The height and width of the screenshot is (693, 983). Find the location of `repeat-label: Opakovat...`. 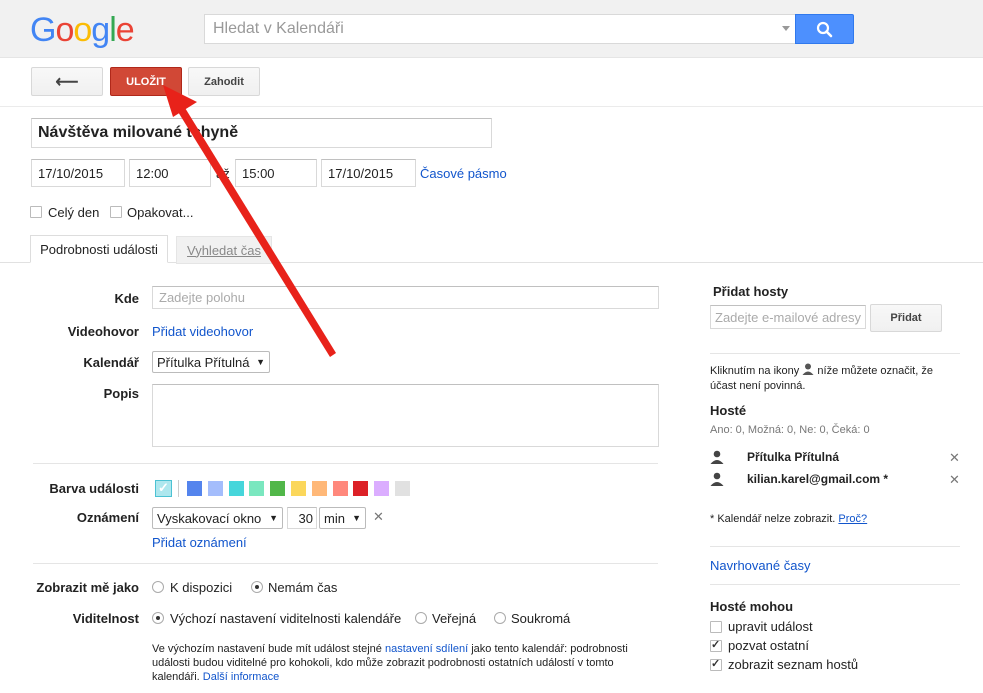

repeat-label: Opakovat... is located at coordinates (160, 212).